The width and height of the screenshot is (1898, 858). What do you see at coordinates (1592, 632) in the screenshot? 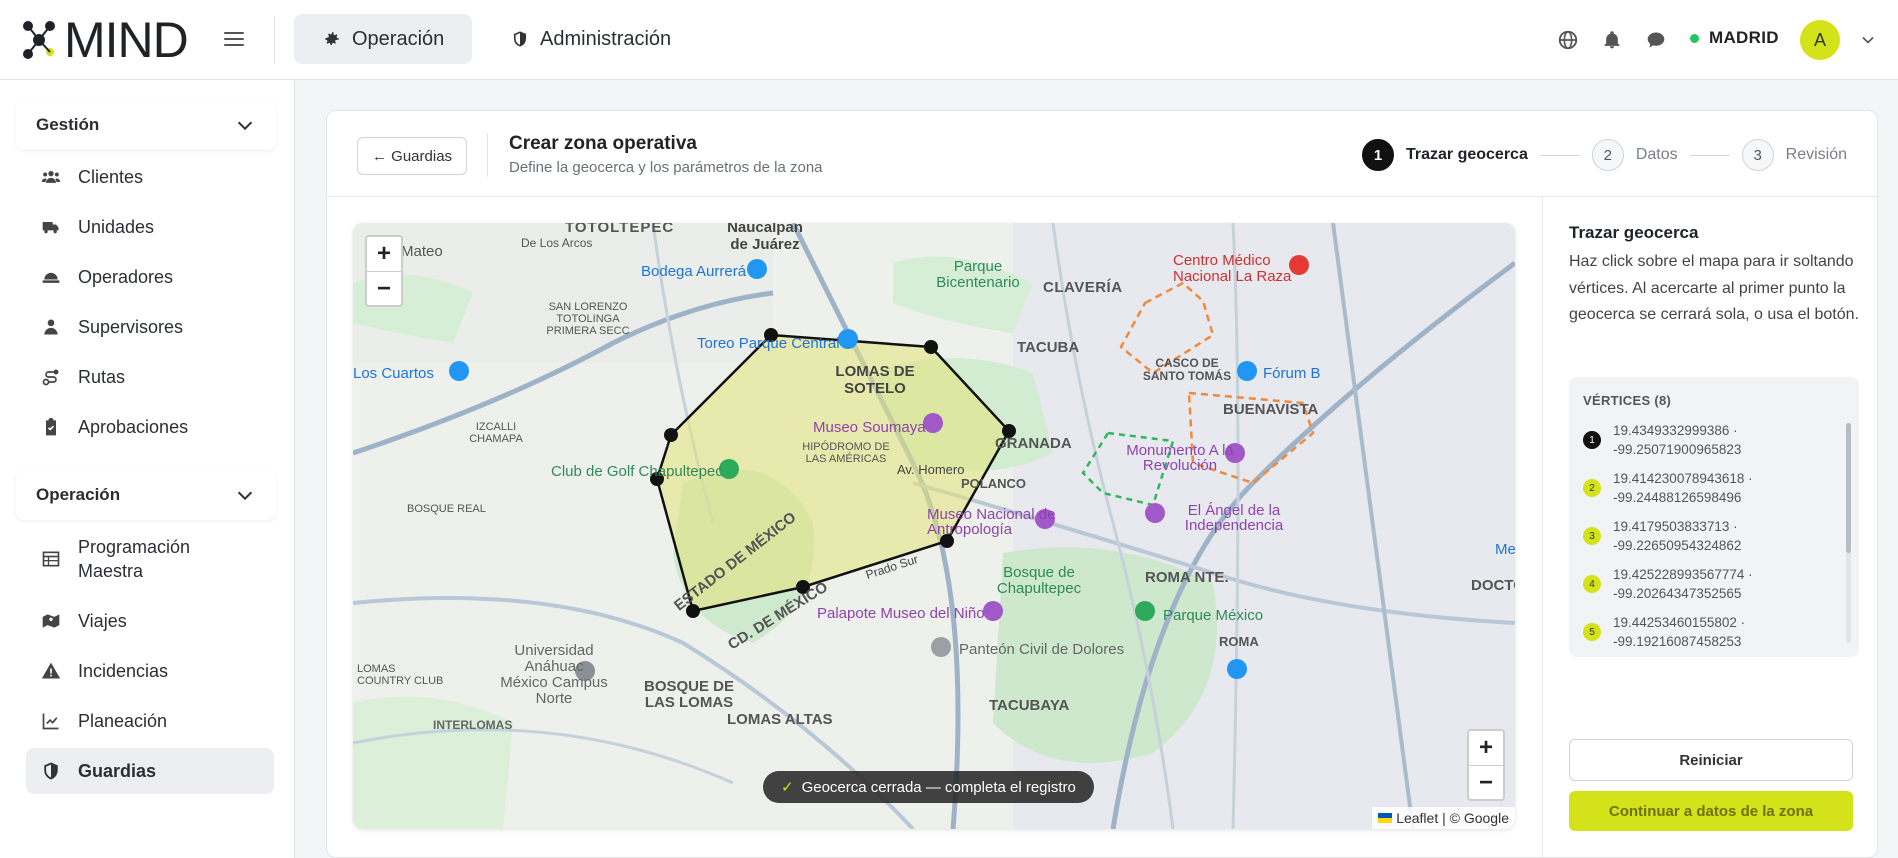
I see `vertex-number: 5` at bounding box center [1592, 632].